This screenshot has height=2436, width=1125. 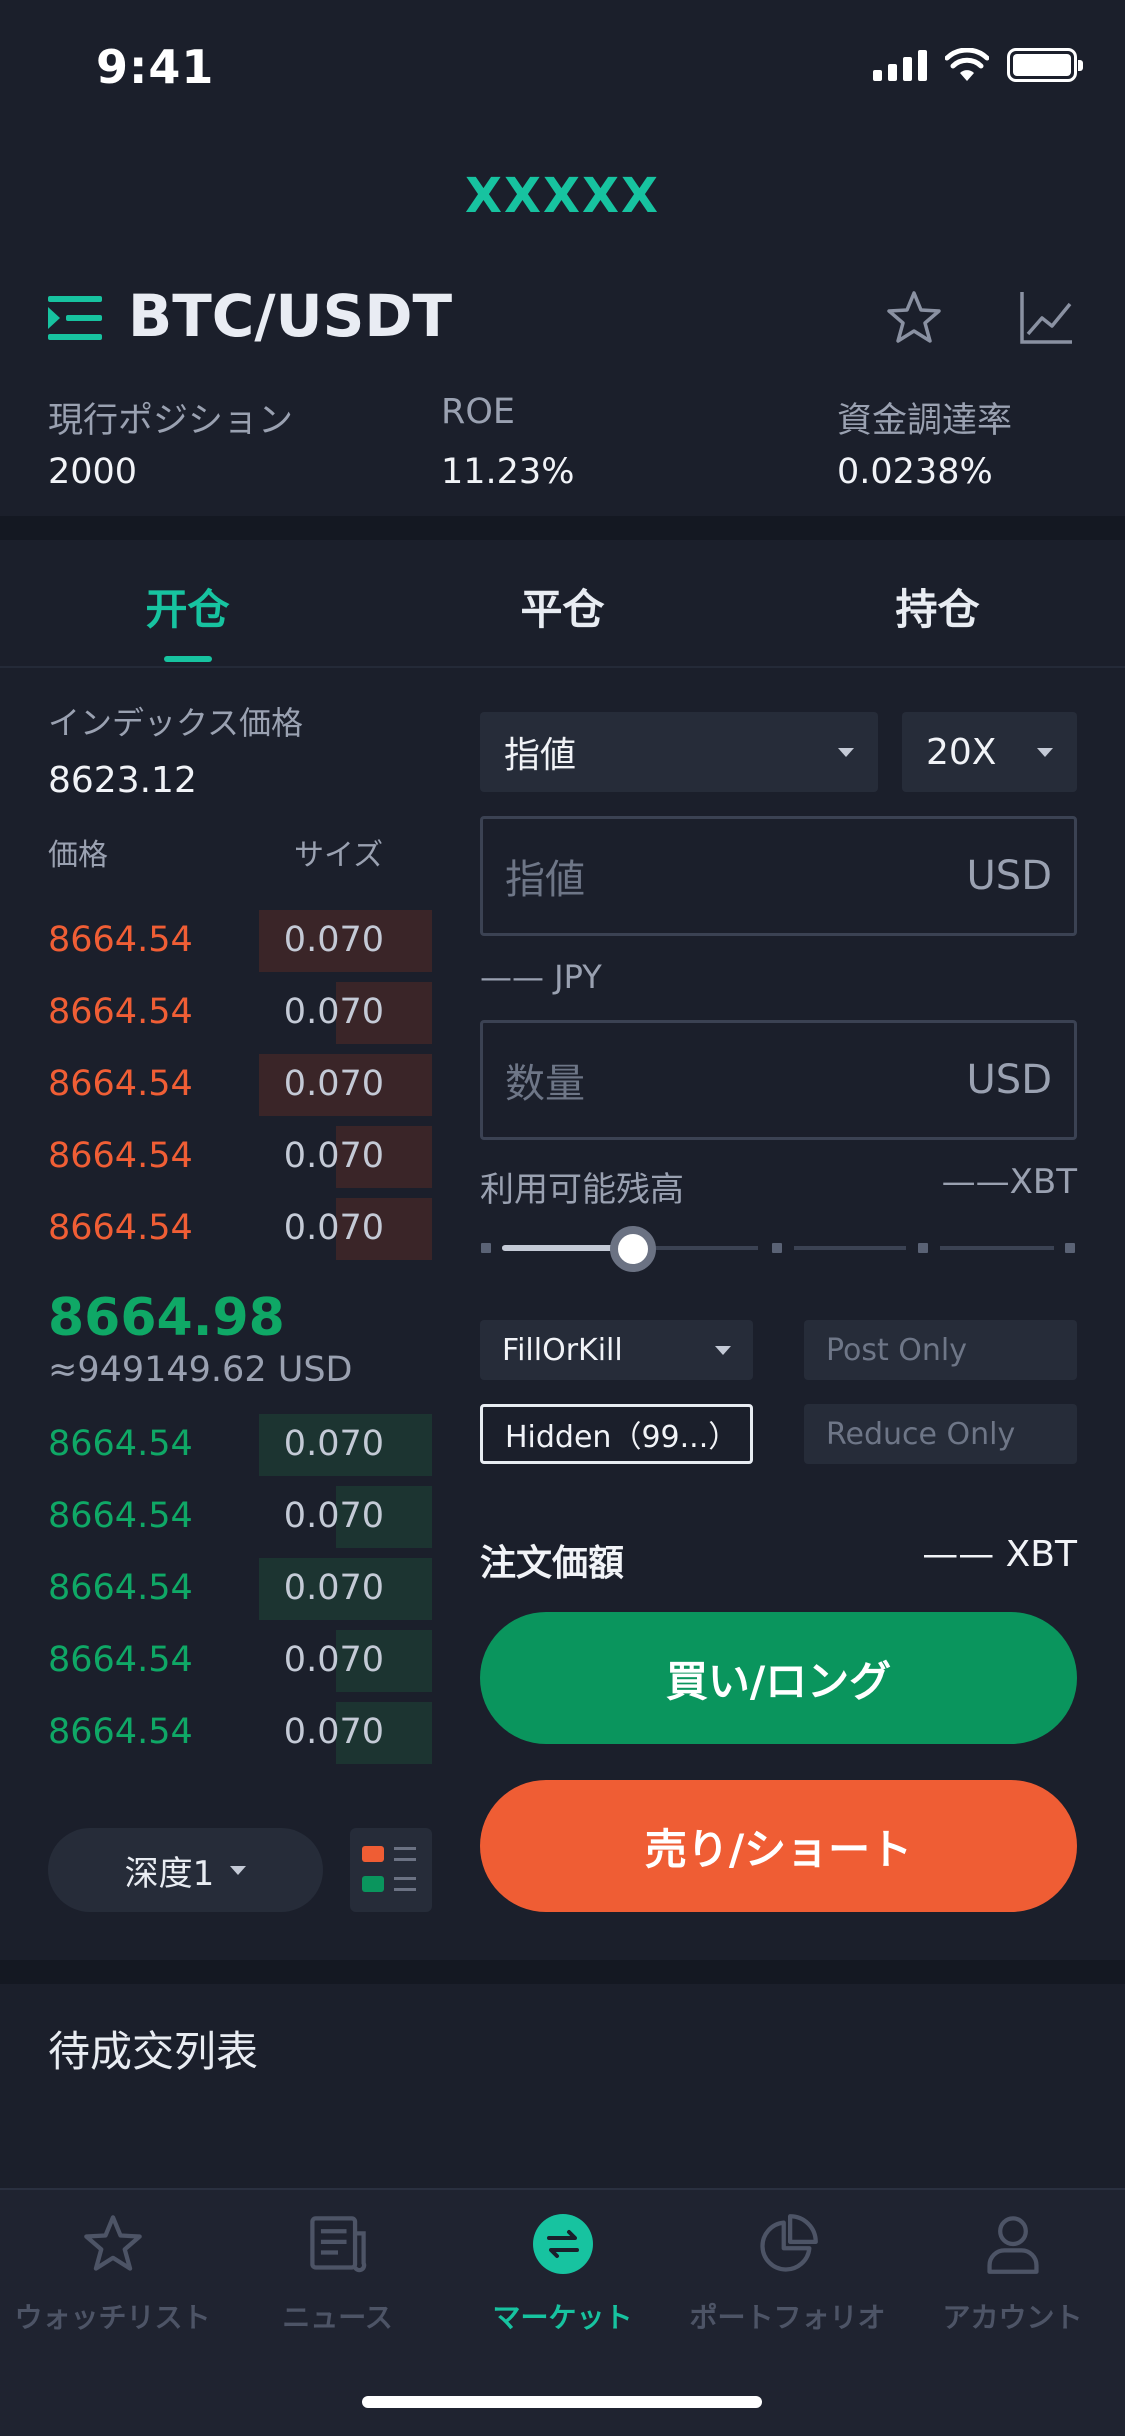 I want to click on tab-divider, so click(x=562, y=667).